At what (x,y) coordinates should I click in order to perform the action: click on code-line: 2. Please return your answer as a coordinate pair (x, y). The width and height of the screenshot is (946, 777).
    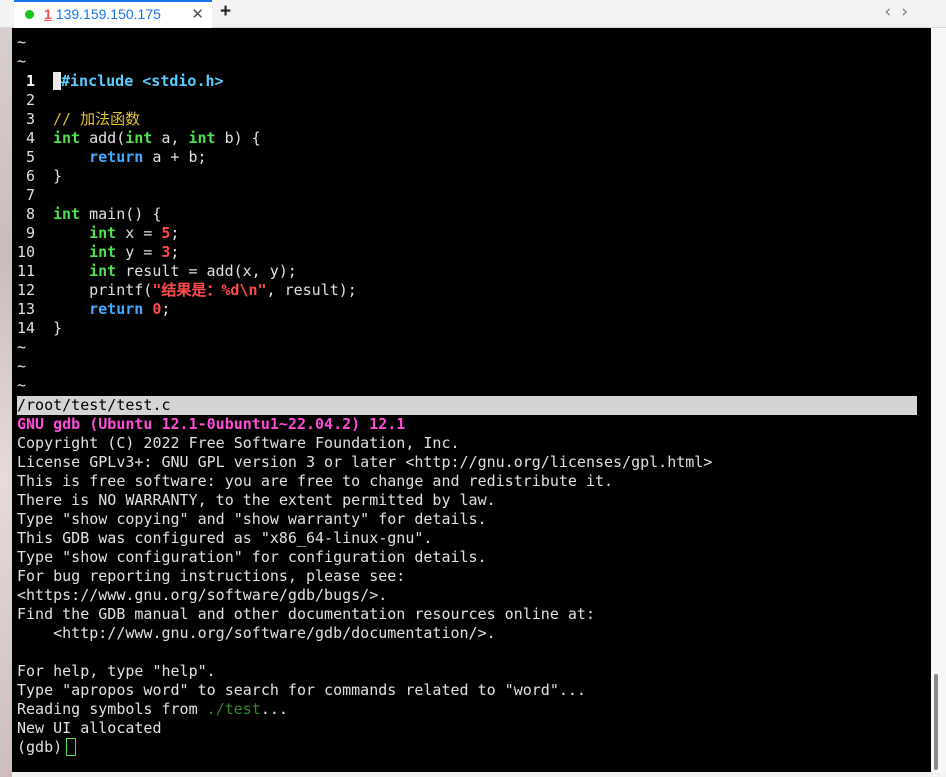
    Looking at the image, I should click on (35, 100).